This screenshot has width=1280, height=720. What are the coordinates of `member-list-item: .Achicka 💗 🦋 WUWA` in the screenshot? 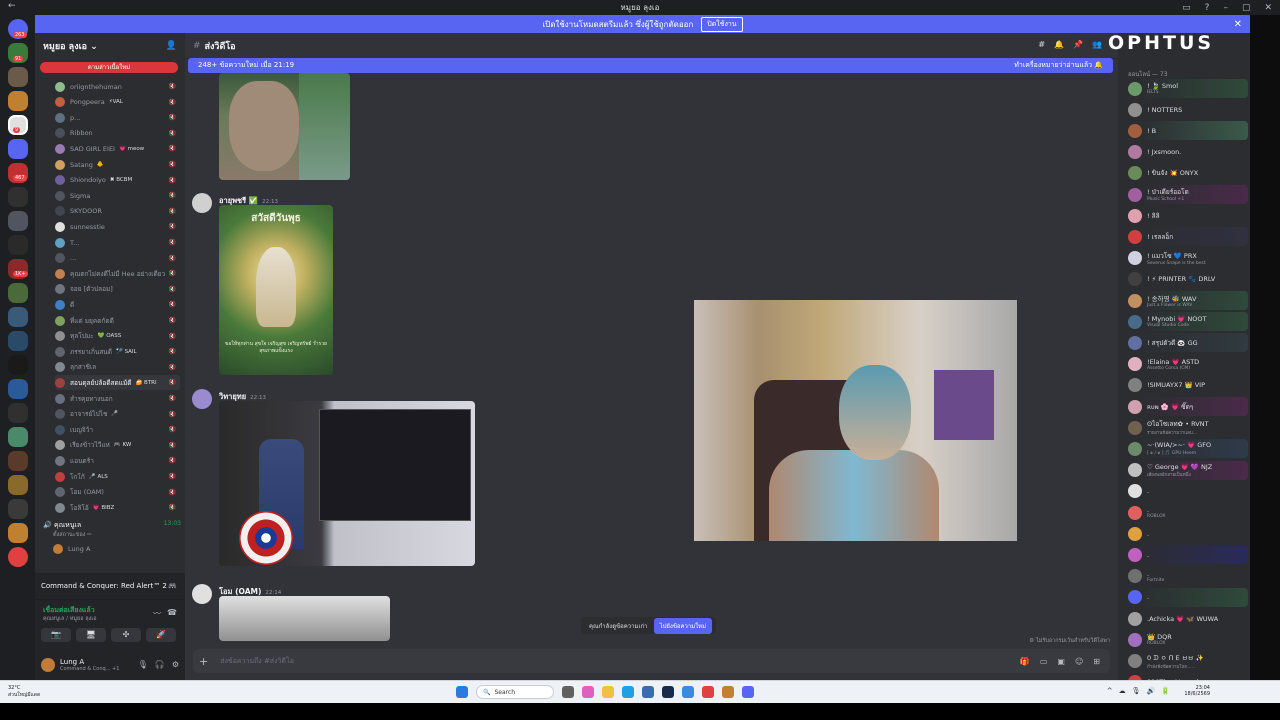 It's located at (1188, 618).